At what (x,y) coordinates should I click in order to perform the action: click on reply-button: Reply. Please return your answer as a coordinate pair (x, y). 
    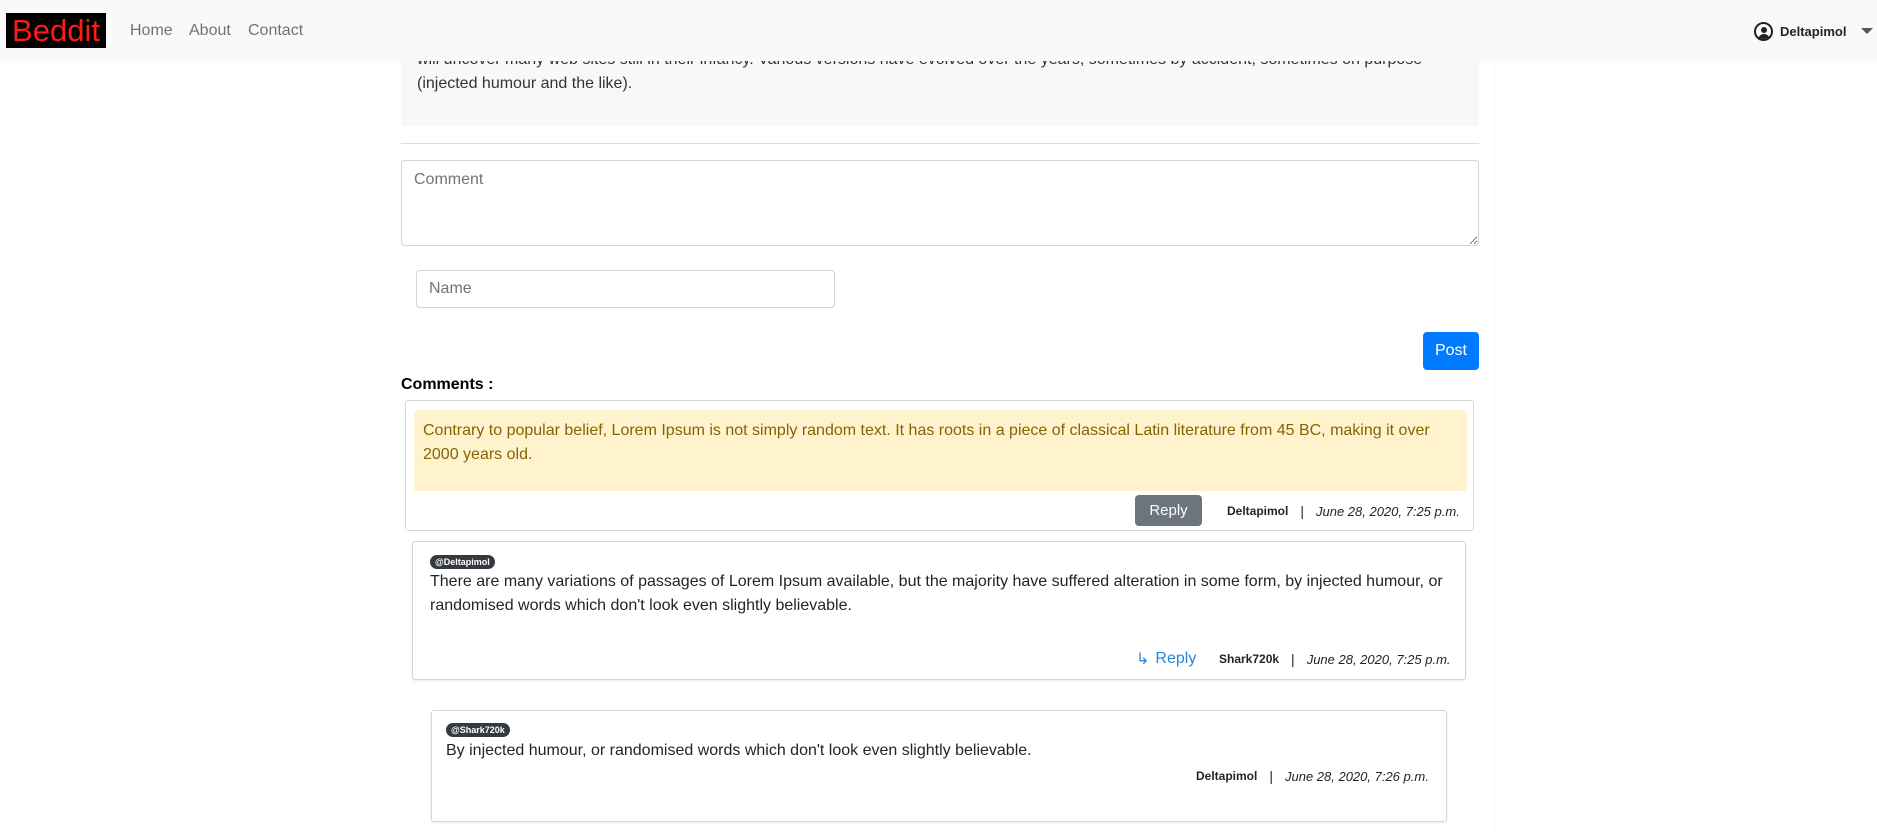
    Looking at the image, I should click on (1168, 510).